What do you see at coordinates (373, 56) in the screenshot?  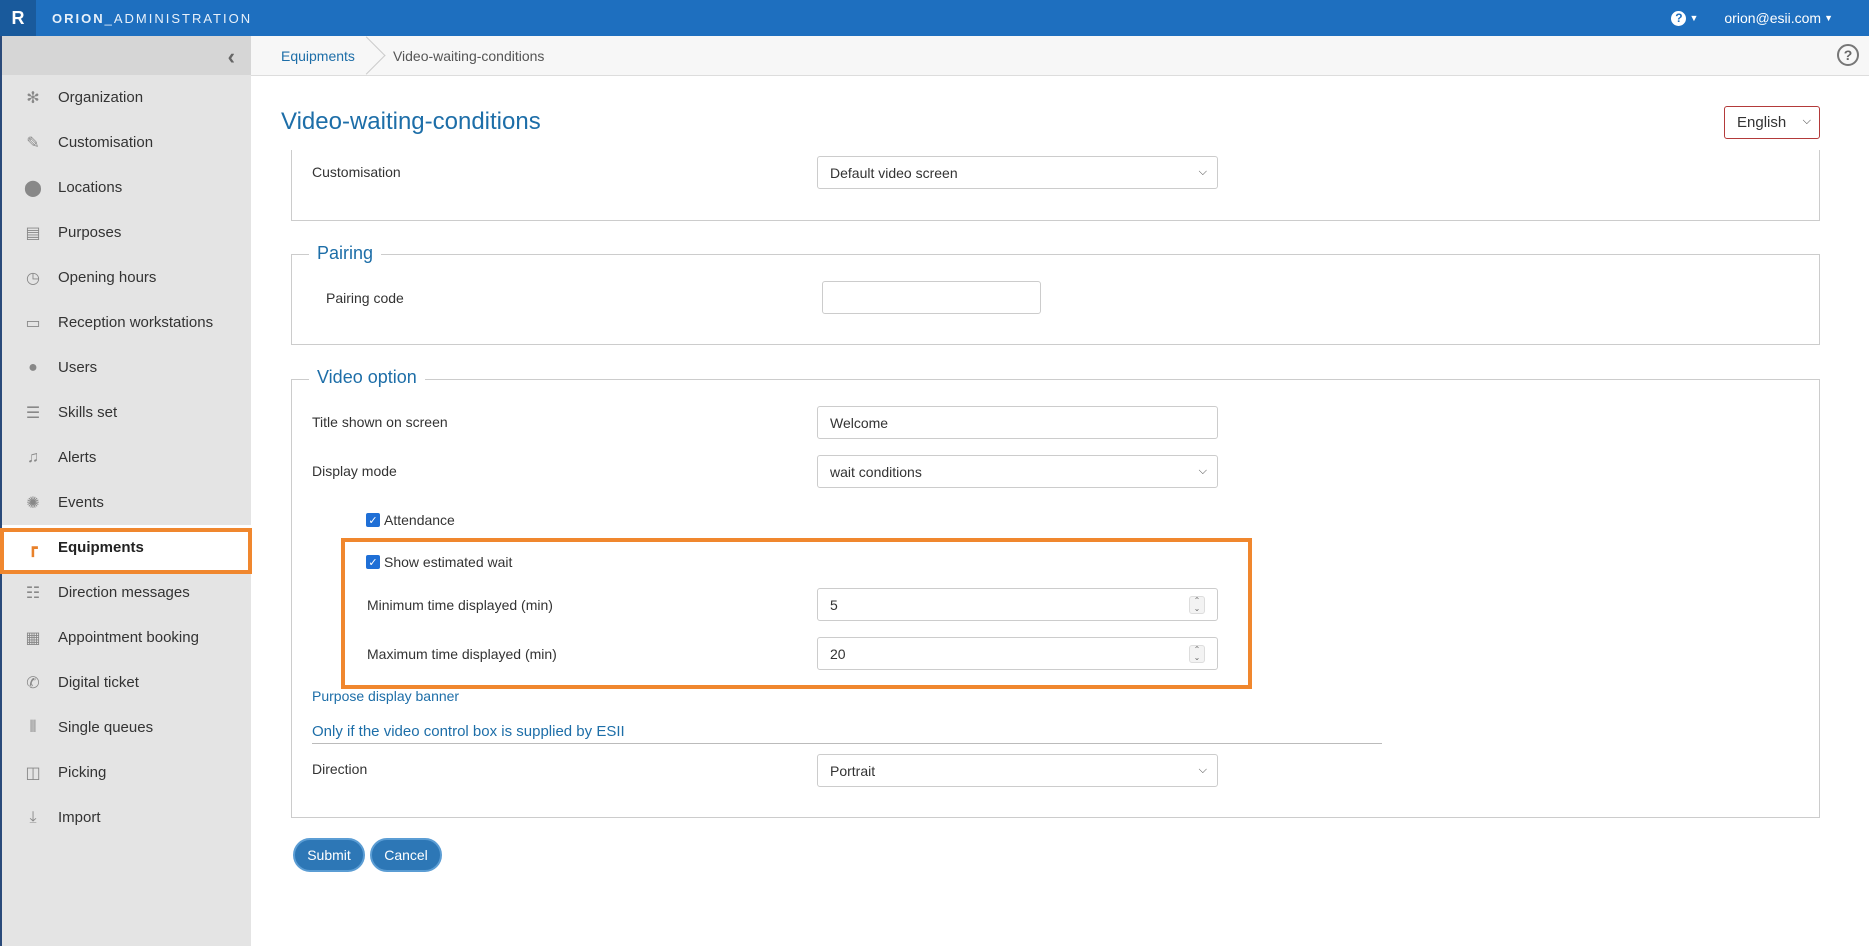 I see `breadcrumb-separator` at bounding box center [373, 56].